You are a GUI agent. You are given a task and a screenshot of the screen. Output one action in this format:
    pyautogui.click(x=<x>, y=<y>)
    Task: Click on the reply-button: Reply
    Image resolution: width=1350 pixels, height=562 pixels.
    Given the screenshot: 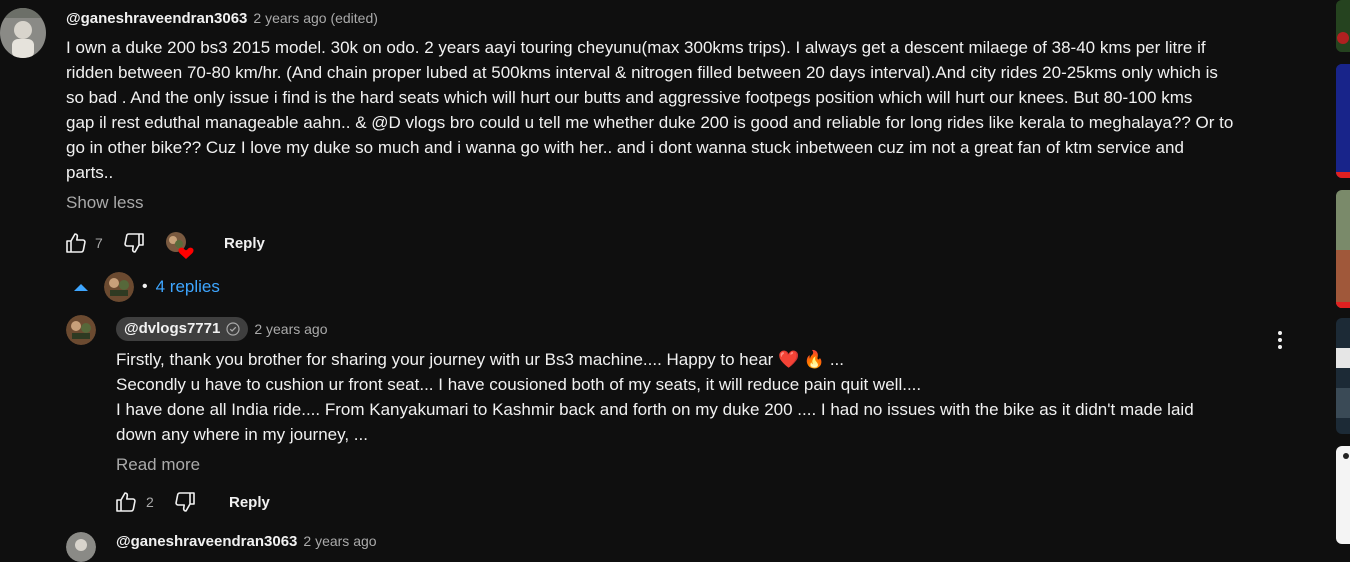 What is the action you would take?
    pyautogui.click(x=244, y=243)
    